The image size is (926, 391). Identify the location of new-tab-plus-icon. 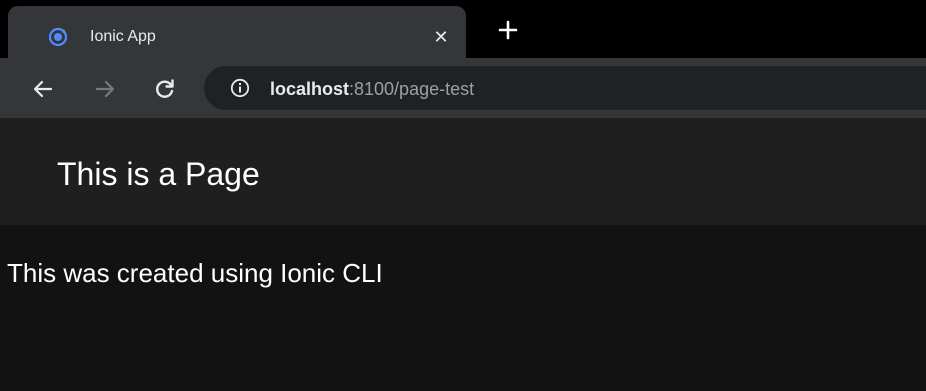
(508, 30).